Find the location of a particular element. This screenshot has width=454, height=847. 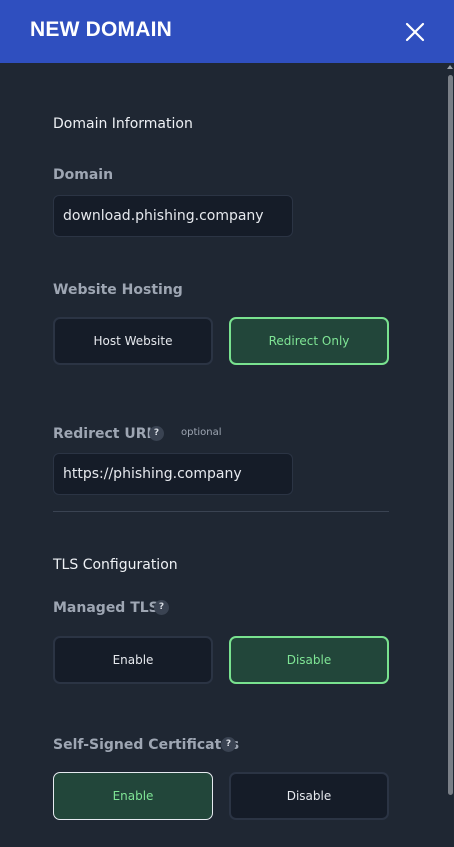

scrollbar is located at coordinates (450, 455).